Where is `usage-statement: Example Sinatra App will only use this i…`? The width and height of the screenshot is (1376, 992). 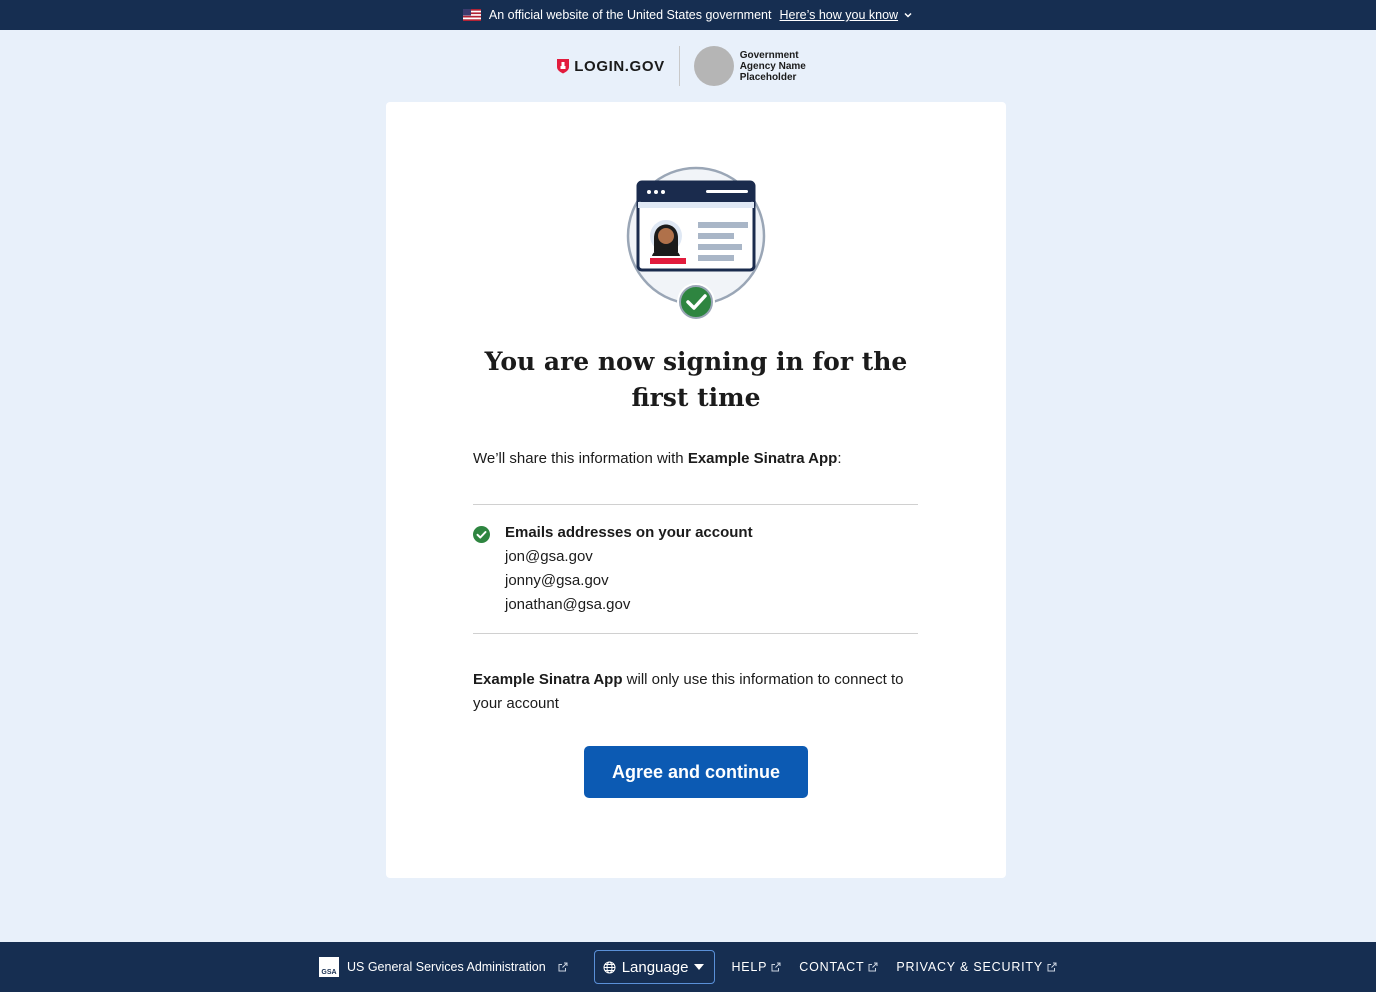 usage-statement: Example Sinatra App will only use this i… is located at coordinates (698, 692).